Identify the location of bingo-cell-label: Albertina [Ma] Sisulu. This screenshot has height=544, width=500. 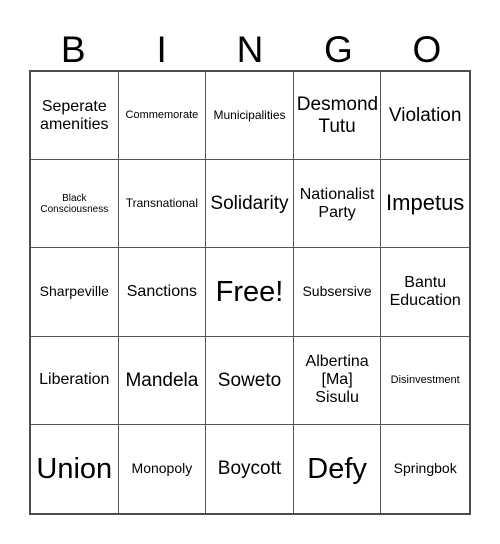
(337, 380).